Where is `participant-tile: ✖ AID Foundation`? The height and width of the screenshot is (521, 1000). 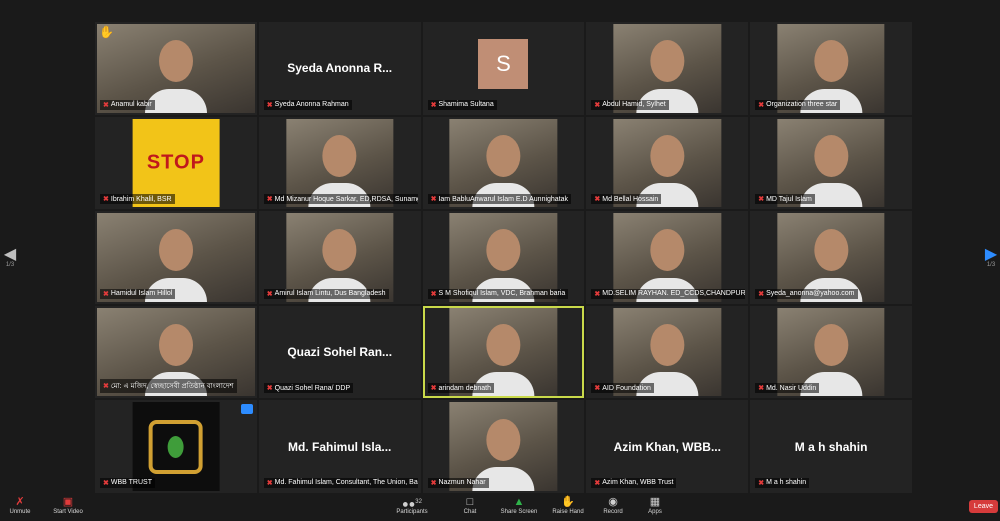
participant-tile: ✖ AID Foundation is located at coordinates (667, 352).